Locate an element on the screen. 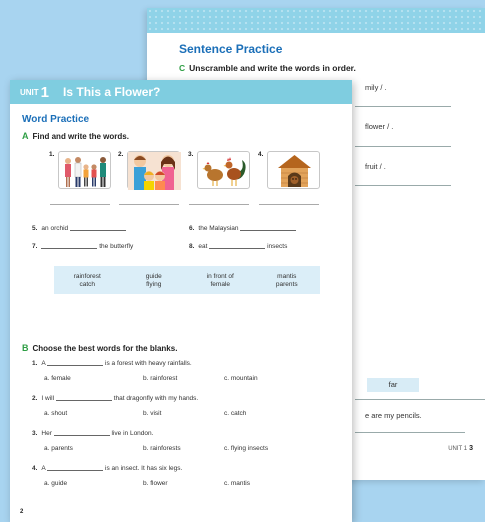 The width and height of the screenshot is (485, 522). left-page-number: 2 is located at coordinates (22, 512).